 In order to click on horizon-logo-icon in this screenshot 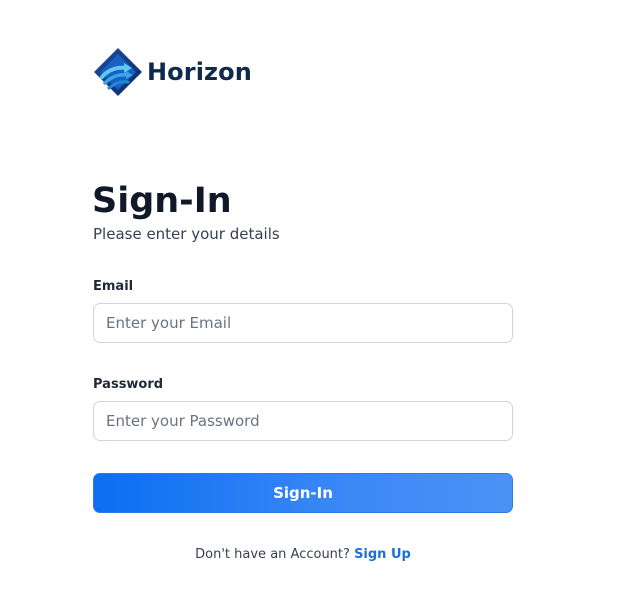, I will do `click(118, 72)`.